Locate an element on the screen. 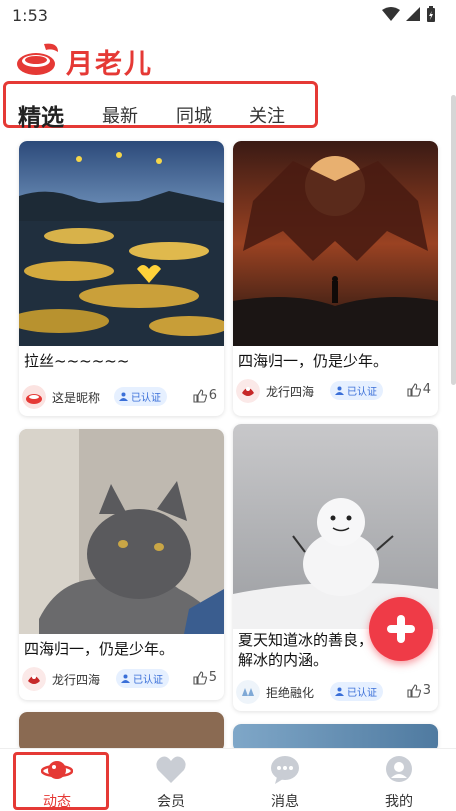 The image size is (456, 811). battery-icon is located at coordinates (431, 14).